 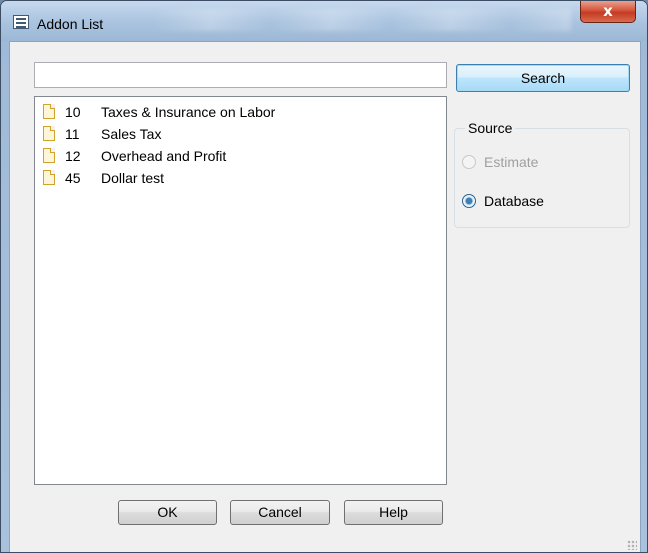 I want to click on item-code: 10, so click(x=73, y=112).